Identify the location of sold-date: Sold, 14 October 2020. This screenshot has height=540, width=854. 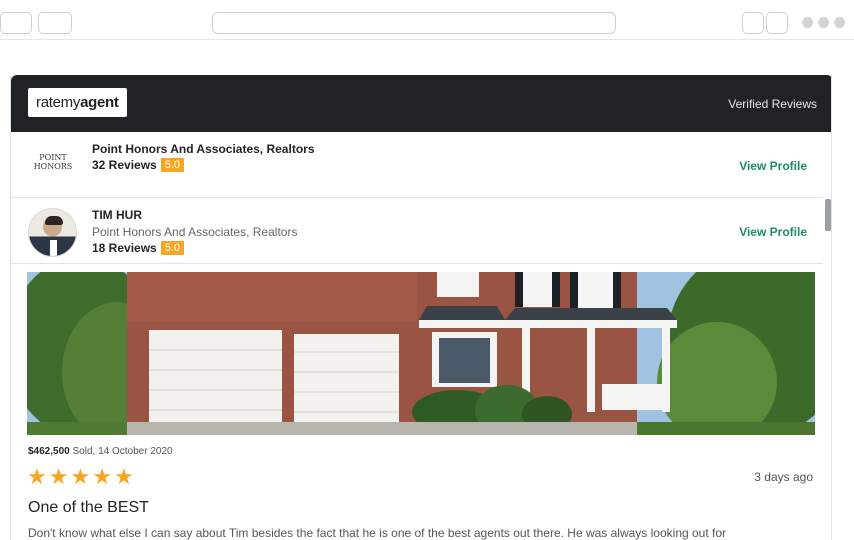
(121, 451).